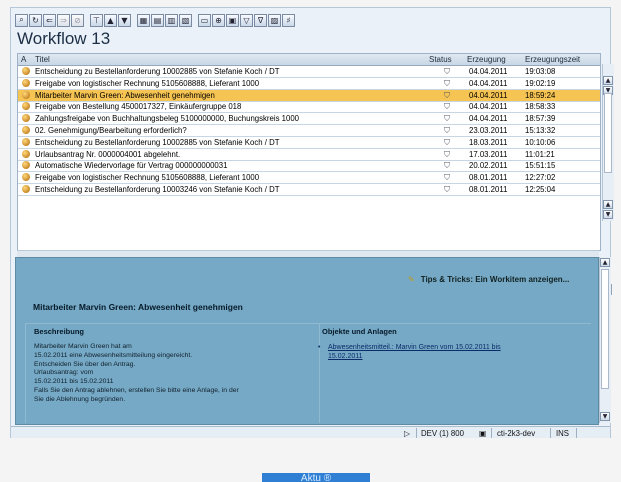 This screenshot has height=482, width=621. What do you see at coordinates (482, 433) in the screenshot?
I see `session-icon: ▣` at bounding box center [482, 433].